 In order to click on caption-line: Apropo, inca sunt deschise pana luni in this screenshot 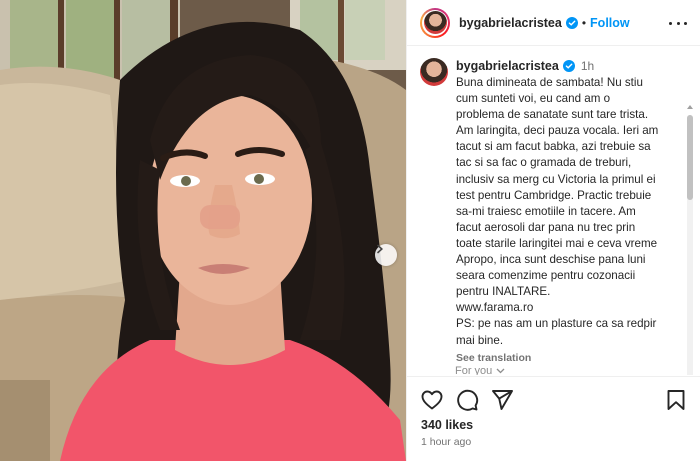, I will do `click(551, 260)`.